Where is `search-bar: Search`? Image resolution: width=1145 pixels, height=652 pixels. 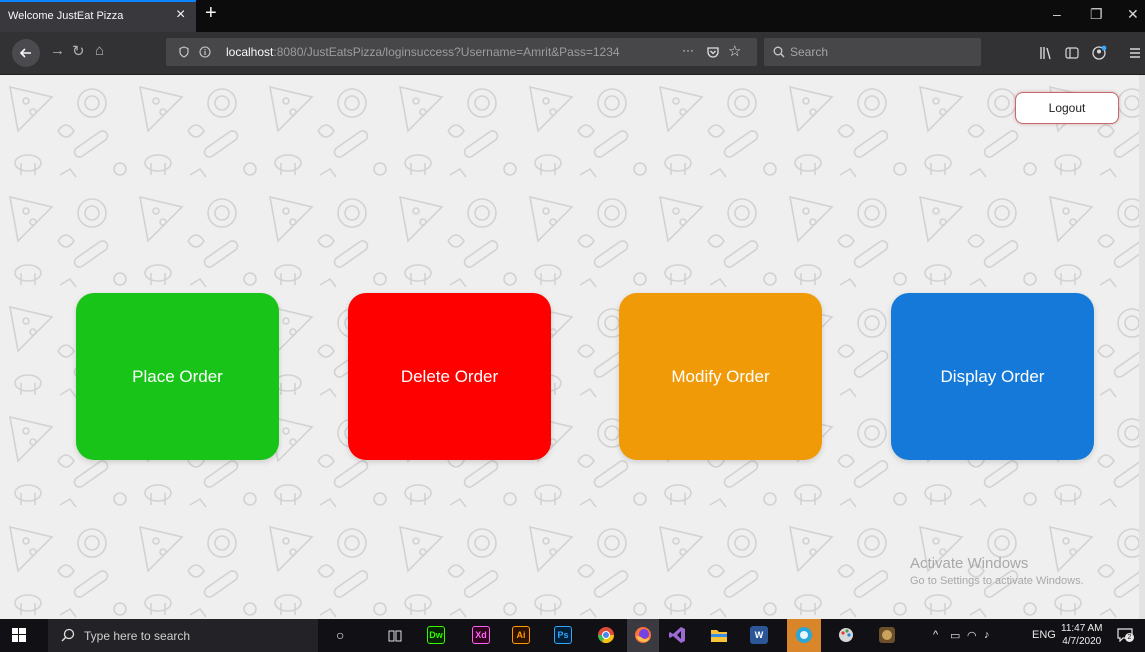 search-bar: Search is located at coordinates (872, 52).